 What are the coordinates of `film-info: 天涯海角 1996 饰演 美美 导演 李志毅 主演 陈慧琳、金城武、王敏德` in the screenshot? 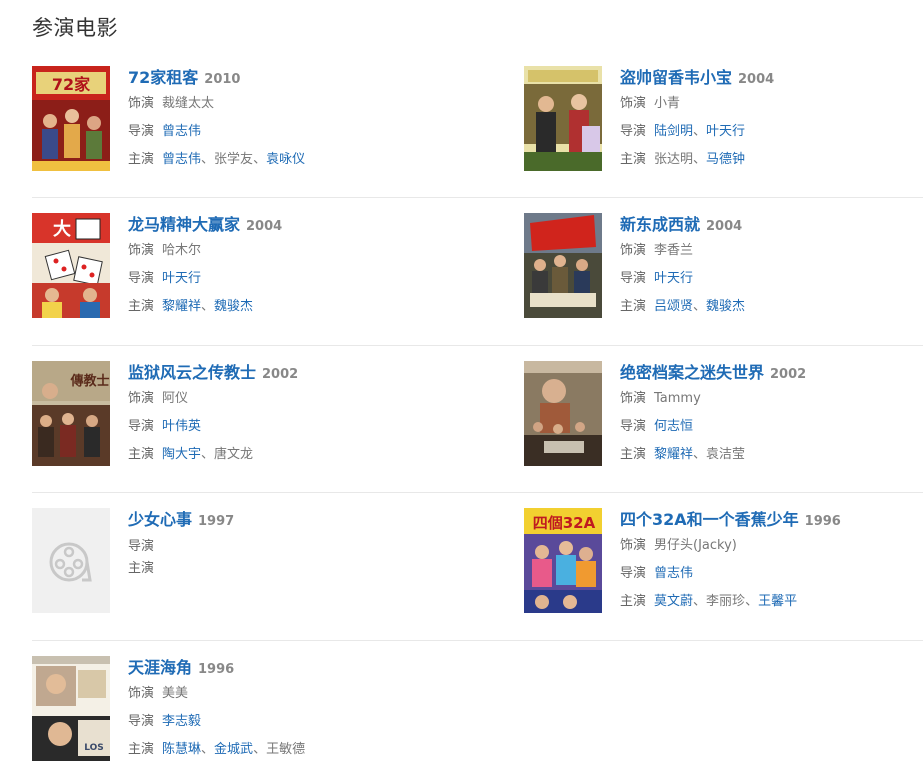 It's located at (288, 710).